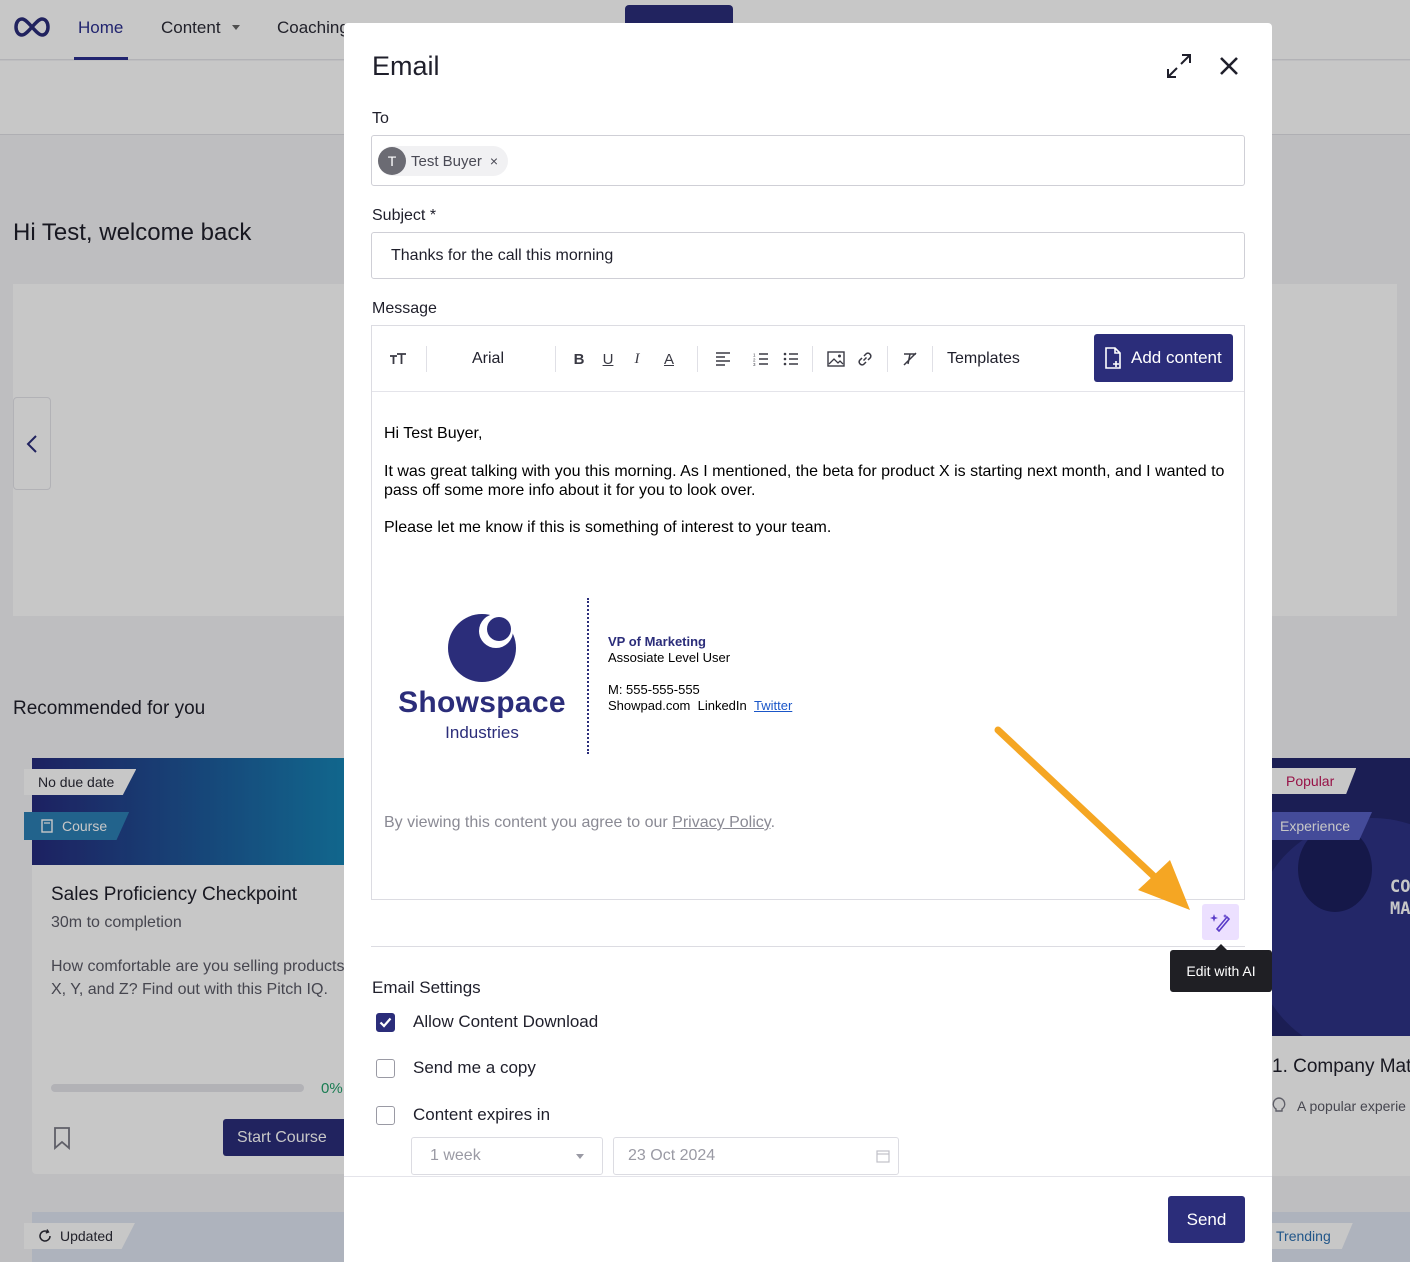 The width and height of the screenshot is (1410, 1262). What do you see at coordinates (754, 364) in the screenshot?
I see `svg-text: 3` at bounding box center [754, 364].